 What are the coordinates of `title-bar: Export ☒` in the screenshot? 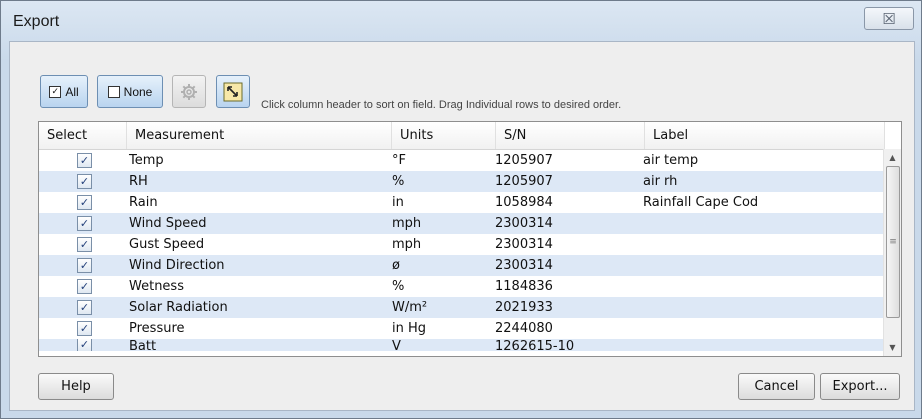 It's located at (461, 21).